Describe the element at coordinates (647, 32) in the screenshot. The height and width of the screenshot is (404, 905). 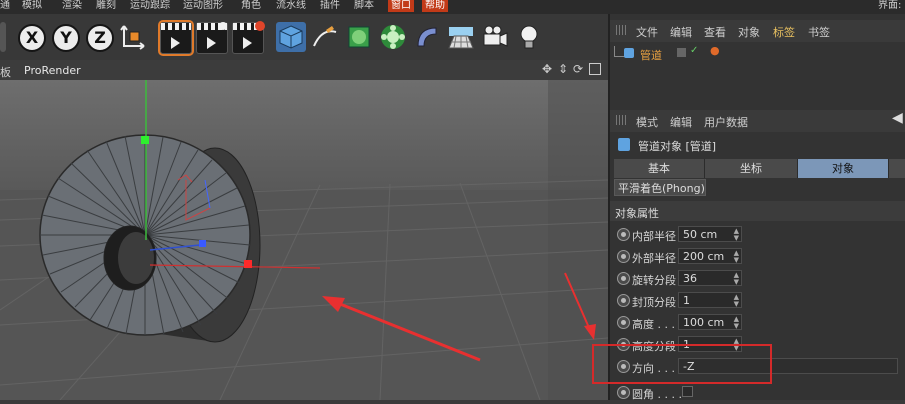
I see `om-menu-file: 文件` at that location.